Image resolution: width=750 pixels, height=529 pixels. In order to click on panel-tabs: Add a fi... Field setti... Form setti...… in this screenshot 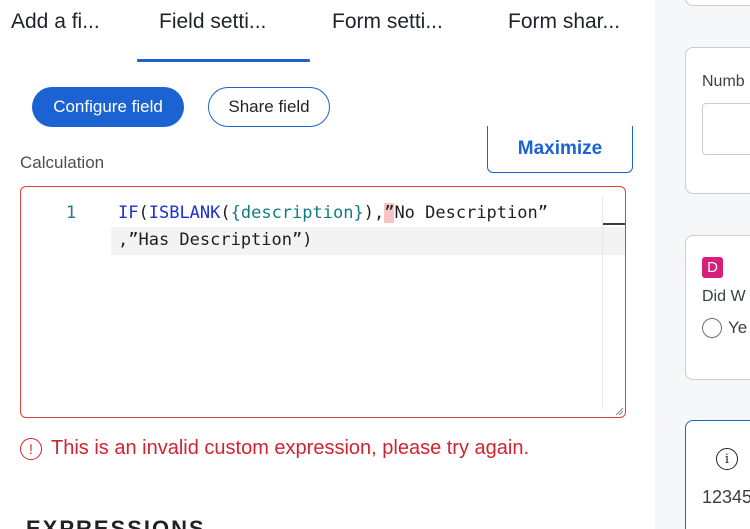, I will do `click(327, 32)`.